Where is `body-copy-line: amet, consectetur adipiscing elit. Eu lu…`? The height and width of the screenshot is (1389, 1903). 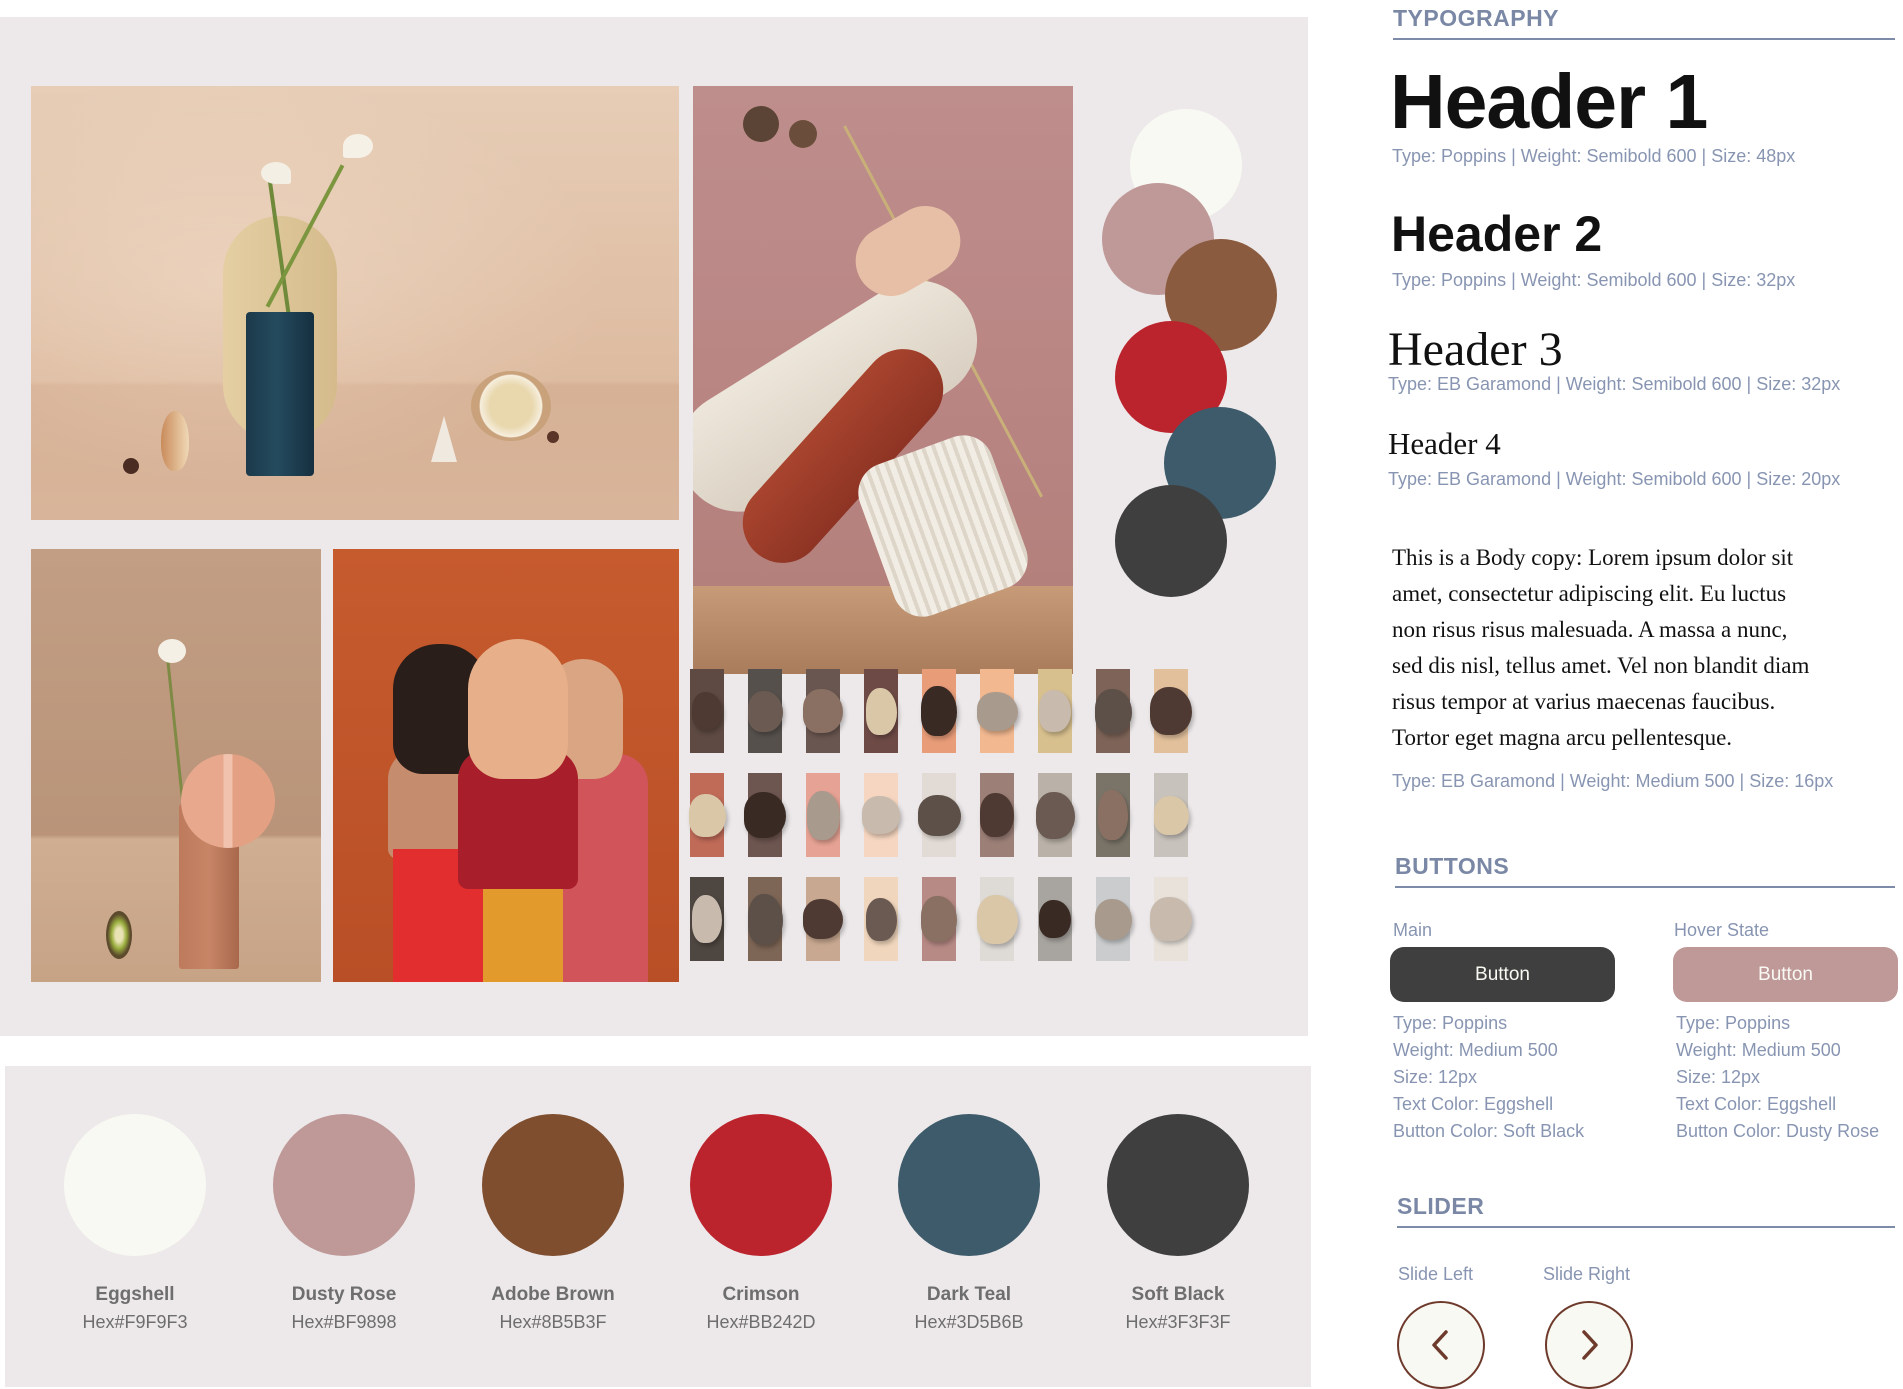 body-copy-line: amet, consectetur adipiscing elit. Eu lu… is located at coordinates (1589, 593).